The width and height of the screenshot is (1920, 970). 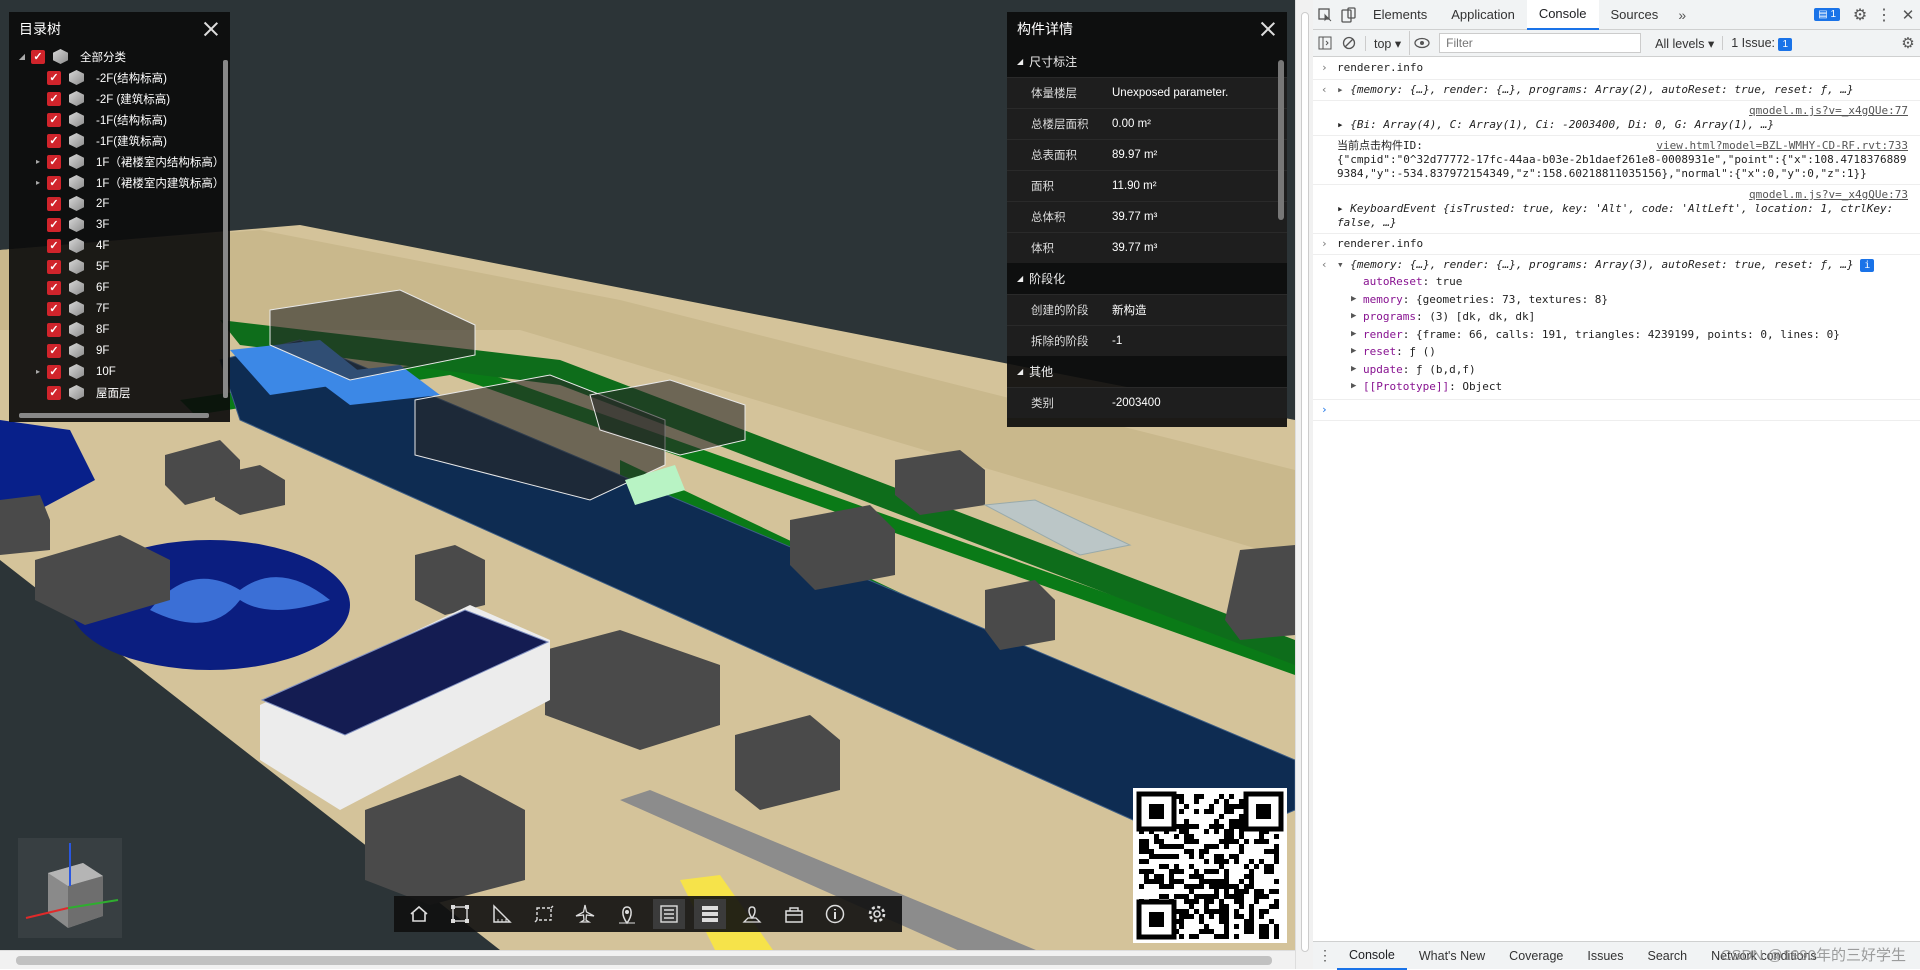 What do you see at coordinates (1622, 317) in the screenshot?
I see `object-property: ▶ programs: (3) [dk, dk, dk]` at bounding box center [1622, 317].